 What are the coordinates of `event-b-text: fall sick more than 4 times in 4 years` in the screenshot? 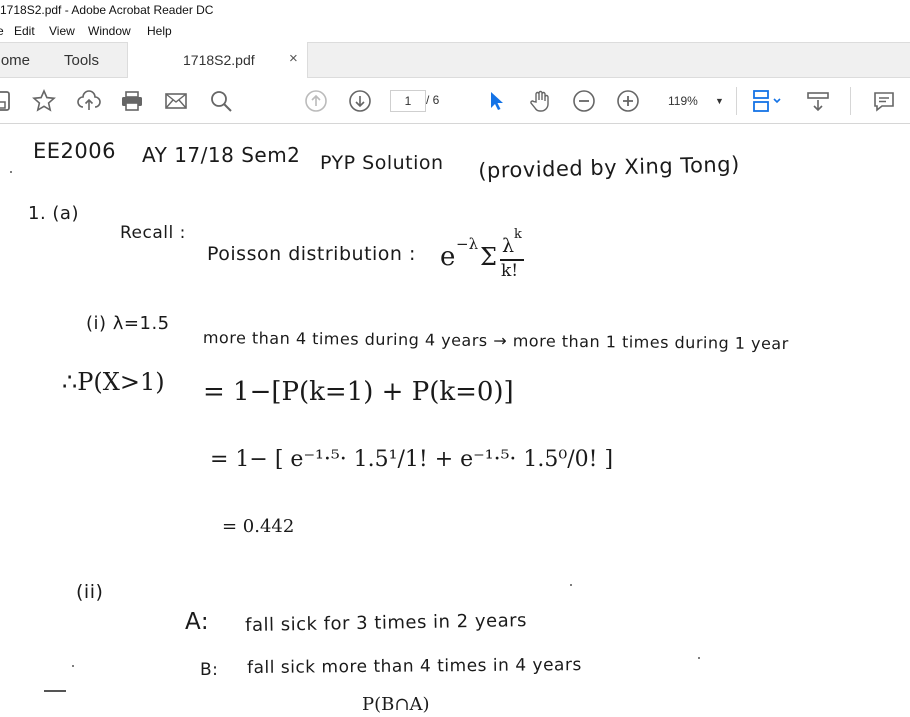 It's located at (414, 666).